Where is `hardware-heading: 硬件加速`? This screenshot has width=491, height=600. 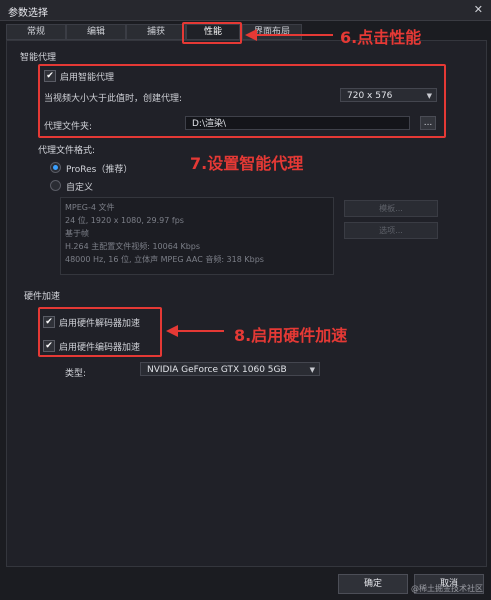 hardware-heading: 硬件加速 is located at coordinates (42, 297).